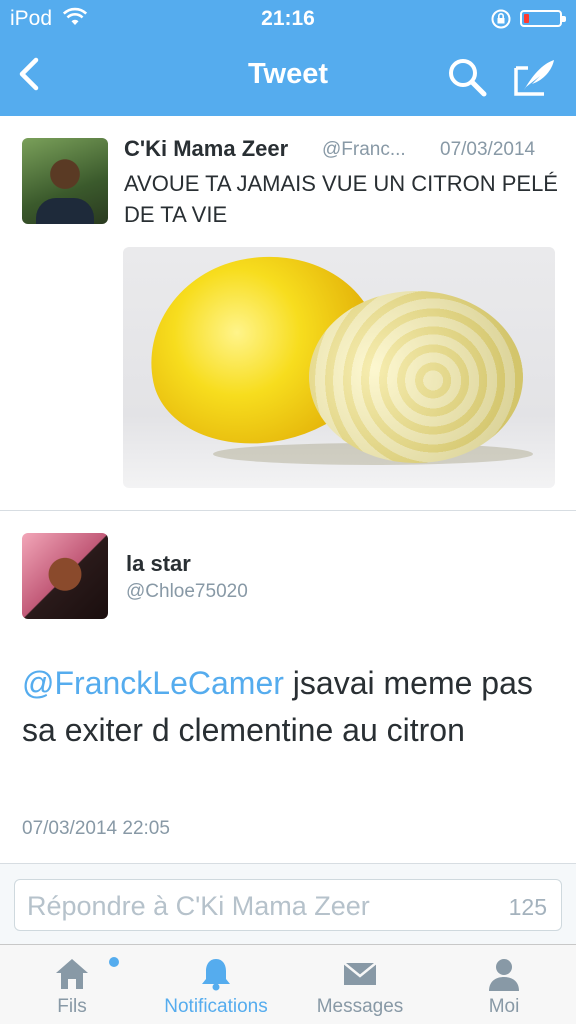  Describe the element at coordinates (360, 1006) in the screenshot. I see `tab-label: Messages` at that location.